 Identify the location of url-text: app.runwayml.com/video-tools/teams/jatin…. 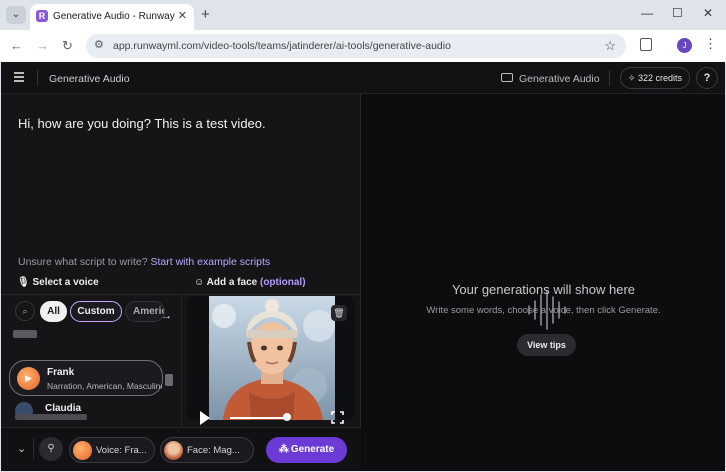
(282, 46).